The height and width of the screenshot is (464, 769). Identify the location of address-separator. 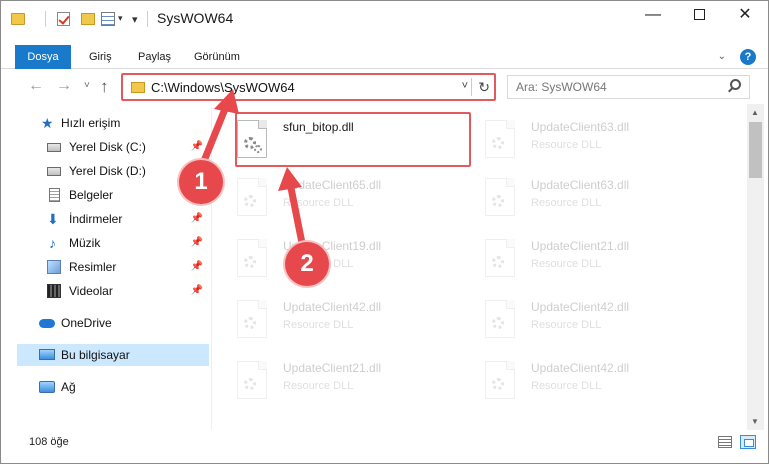
(471, 87).